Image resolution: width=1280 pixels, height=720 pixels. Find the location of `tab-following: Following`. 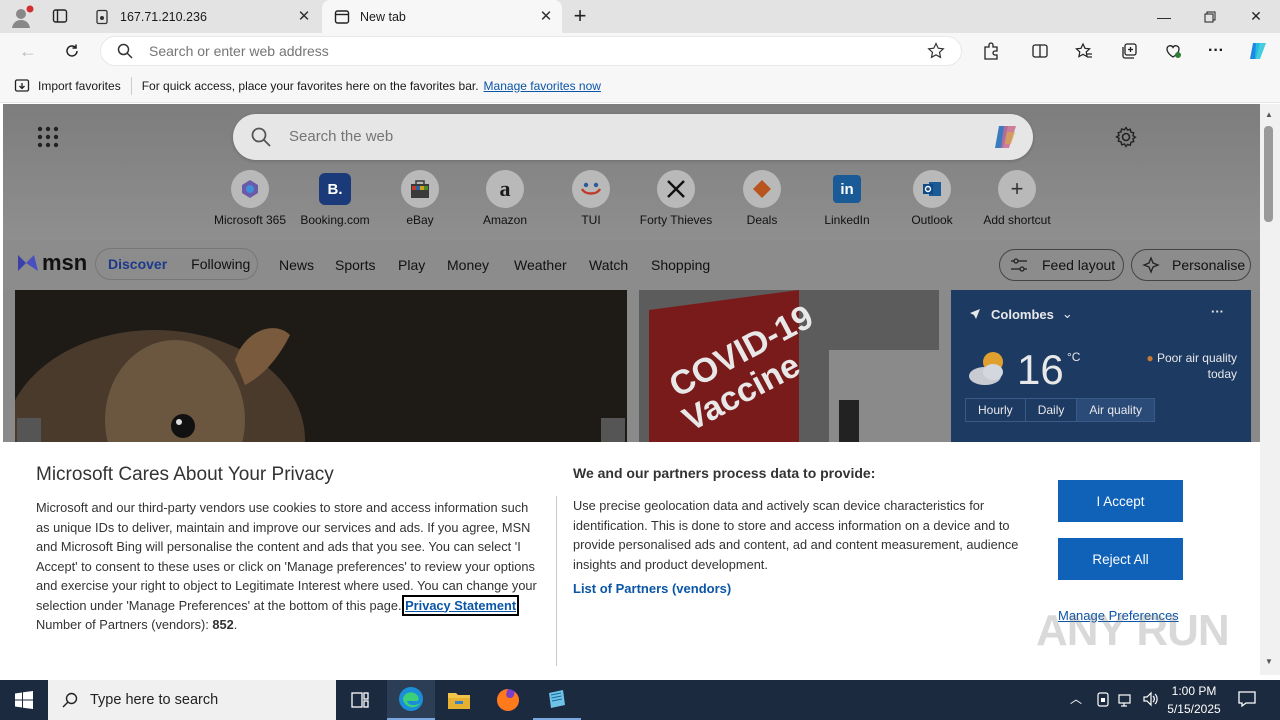

tab-following: Following is located at coordinates (220, 264).